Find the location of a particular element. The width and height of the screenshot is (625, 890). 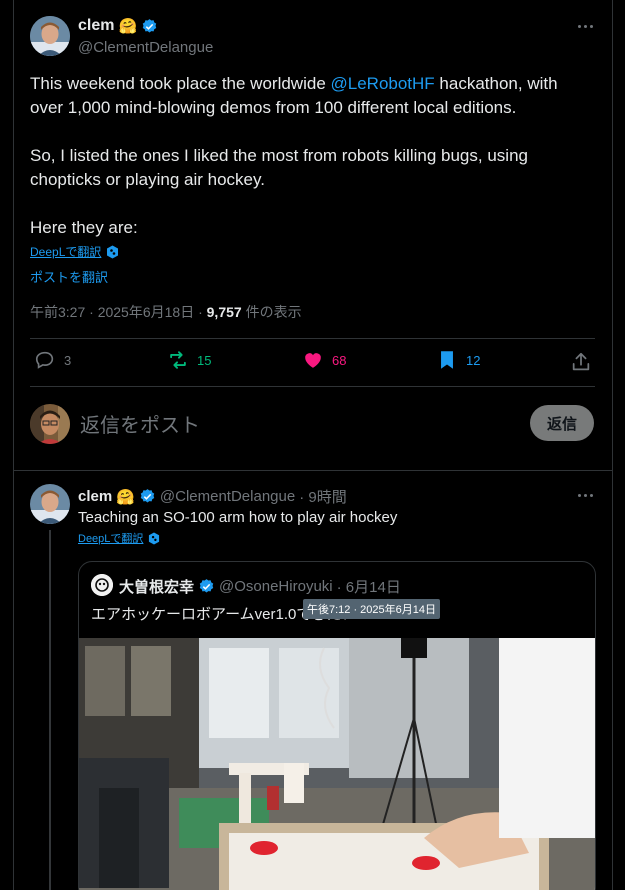

translate-post-link: ポストを翻訳 is located at coordinates (69, 276).